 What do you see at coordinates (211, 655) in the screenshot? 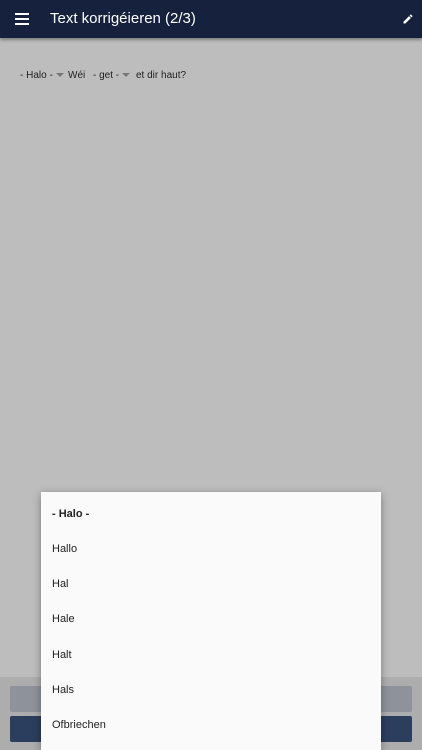
I see `dropdown-option: Halt` at bounding box center [211, 655].